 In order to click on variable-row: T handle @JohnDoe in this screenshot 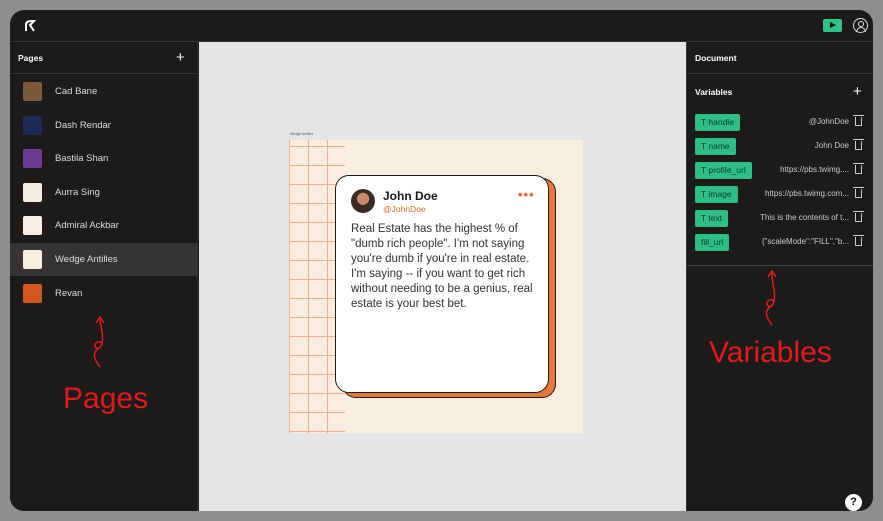, I will do `click(780, 122)`.